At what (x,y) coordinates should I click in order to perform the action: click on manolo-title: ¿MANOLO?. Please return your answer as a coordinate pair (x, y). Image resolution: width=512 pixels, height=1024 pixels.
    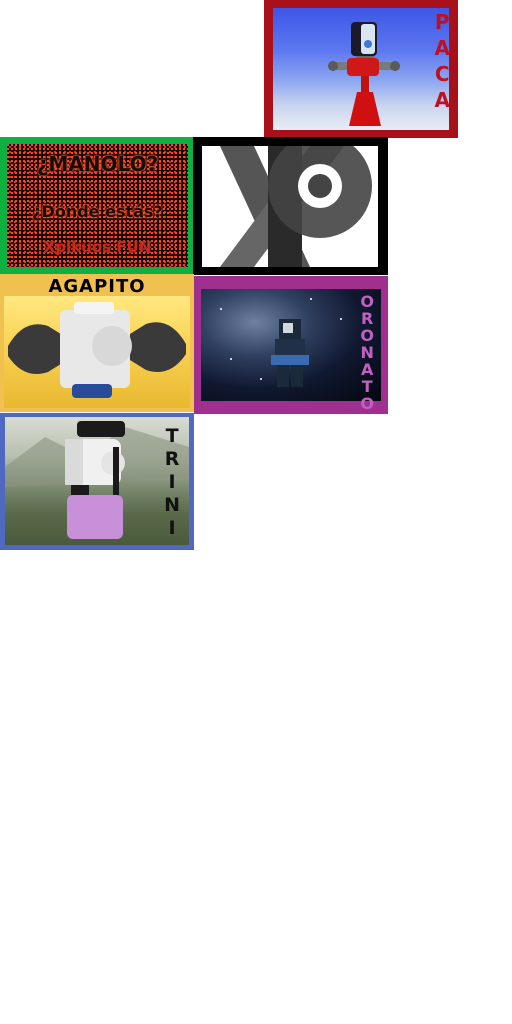
    Looking at the image, I should click on (97, 164).